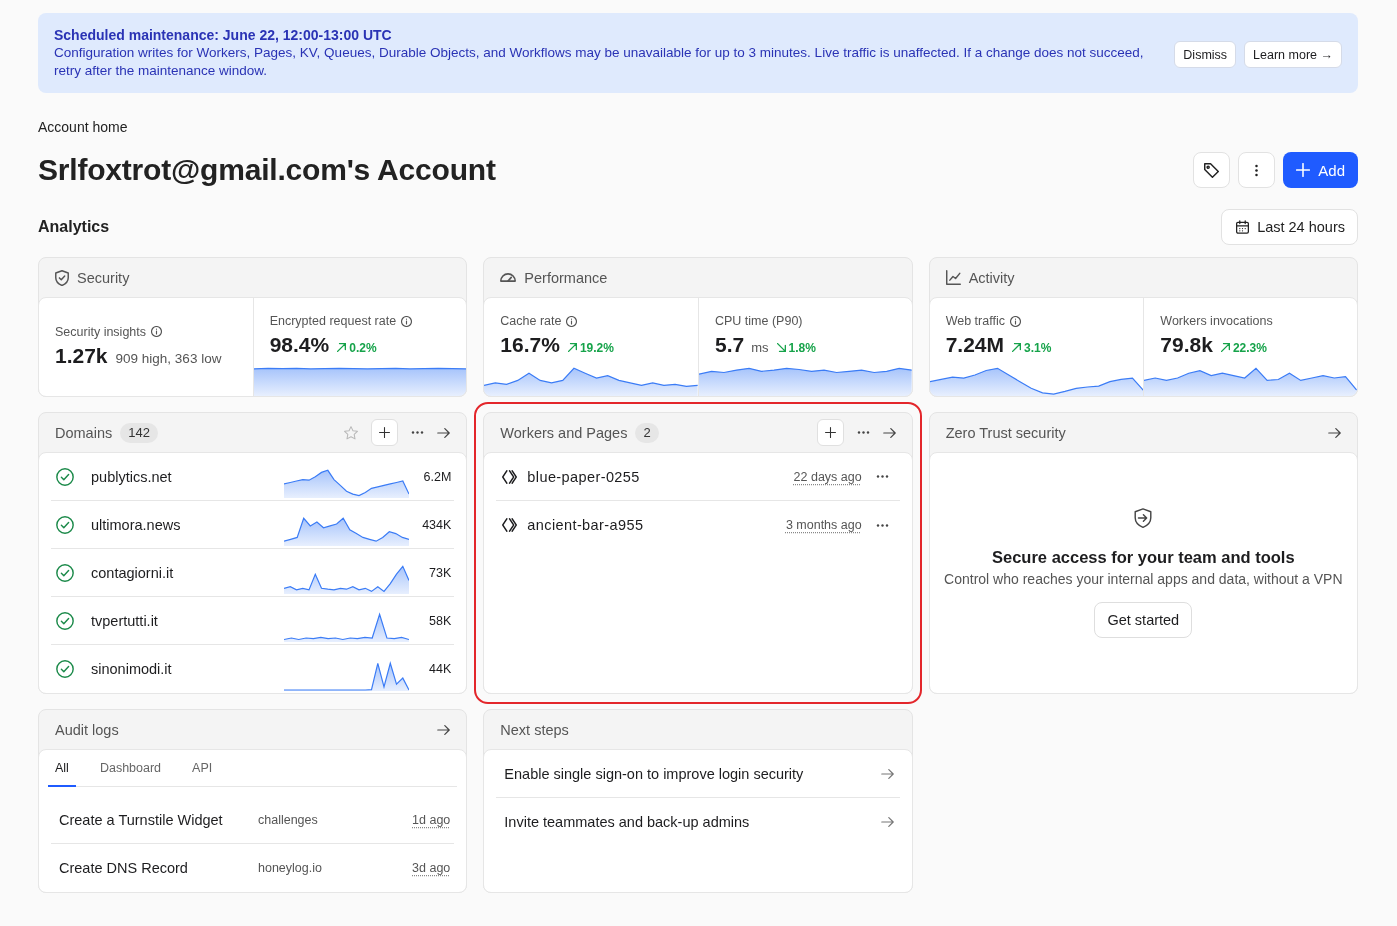  Describe the element at coordinates (730, 345) in the screenshot. I see `metric-value: 5.7` at that location.